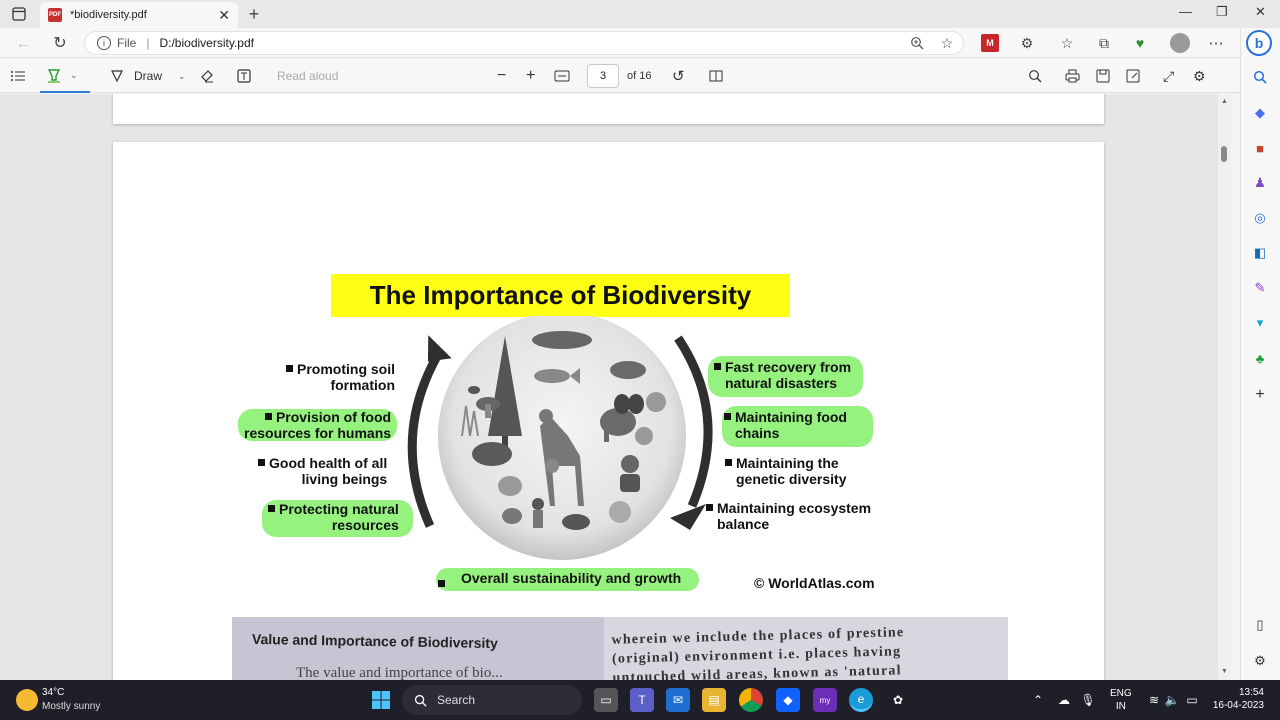 This screenshot has width=1280, height=720. Describe the element at coordinates (1260, 625) in the screenshot. I see `hide-sidebar-icon: ▯` at that location.